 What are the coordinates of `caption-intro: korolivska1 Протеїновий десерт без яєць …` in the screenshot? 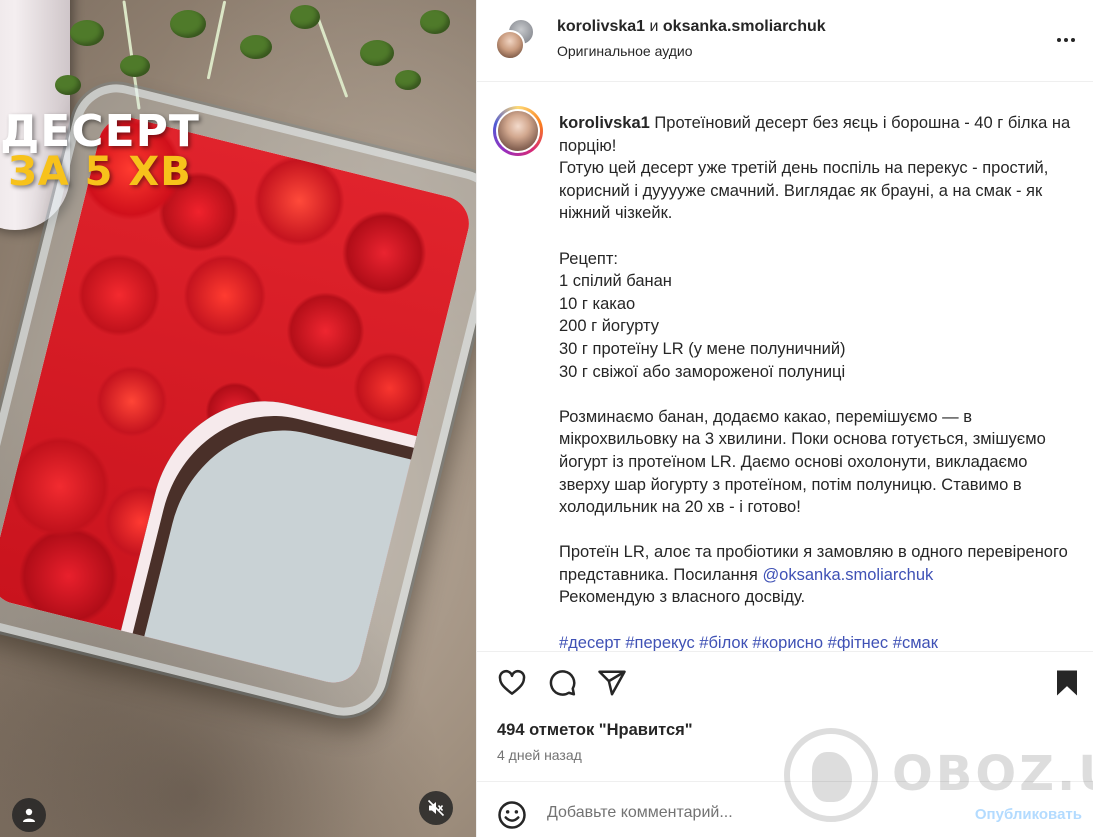 It's located at (815, 134).